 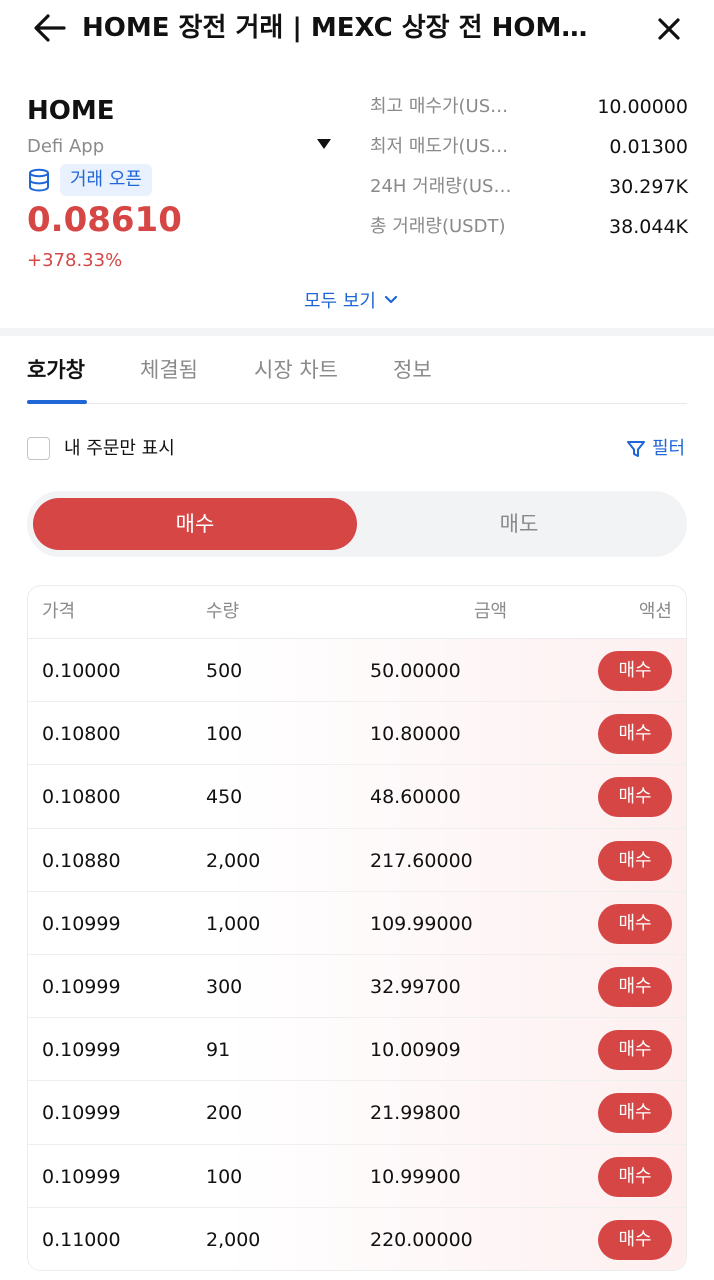 I want to click on sell-toggle-button: 매도, so click(x=519, y=524).